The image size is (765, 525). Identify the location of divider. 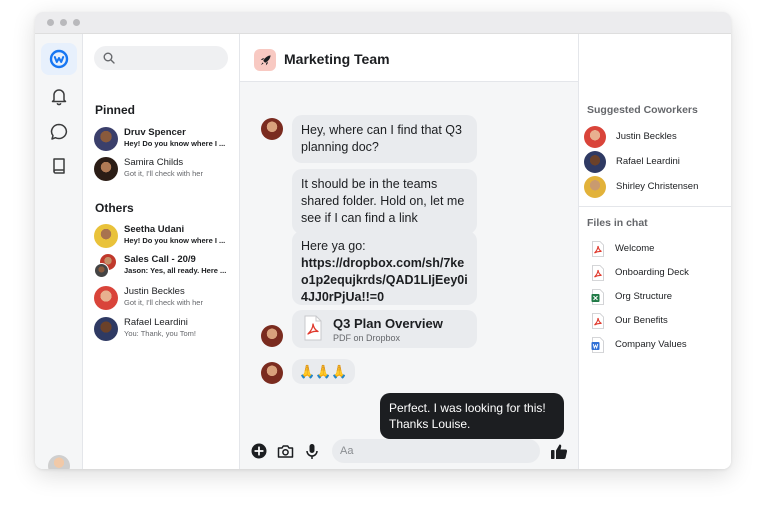
(655, 206).